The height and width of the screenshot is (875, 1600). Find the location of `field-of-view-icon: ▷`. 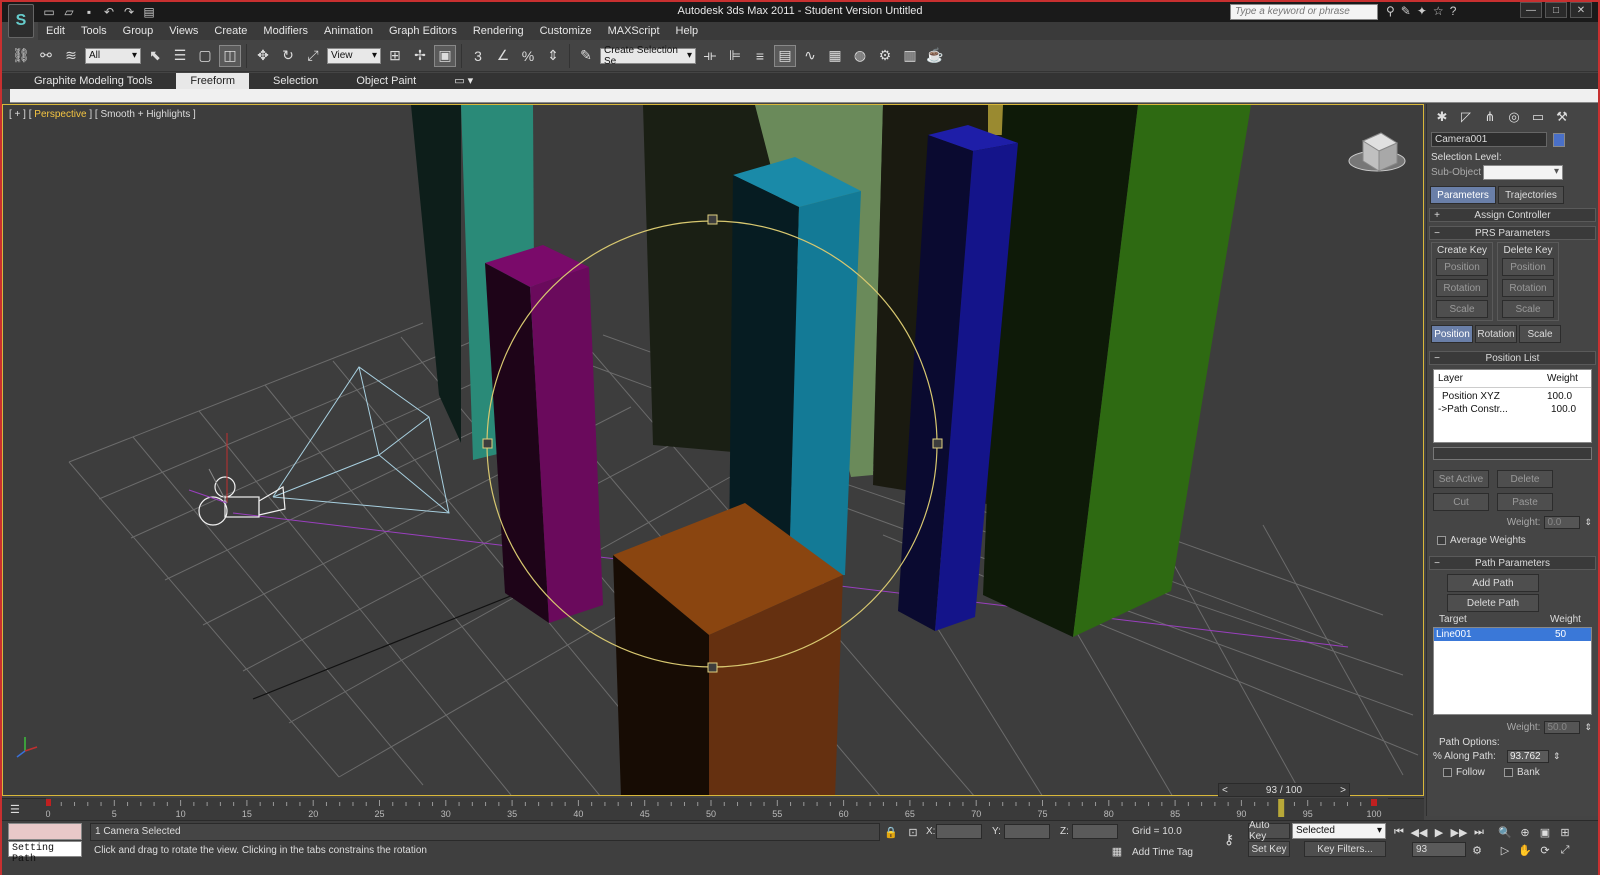

field-of-view-icon: ▷ is located at coordinates (1505, 850).